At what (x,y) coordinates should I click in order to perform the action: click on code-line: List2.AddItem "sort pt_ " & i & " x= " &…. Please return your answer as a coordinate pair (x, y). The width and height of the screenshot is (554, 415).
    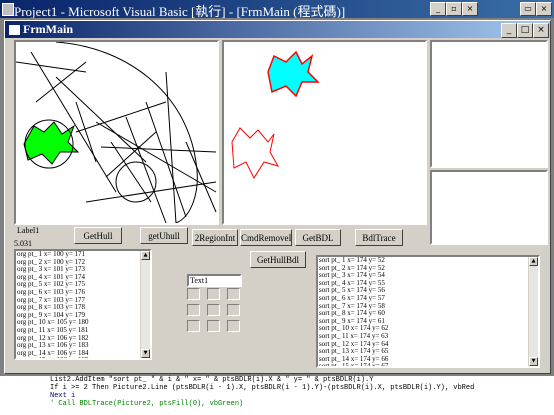
    Looking at the image, I should click on (212, 380).